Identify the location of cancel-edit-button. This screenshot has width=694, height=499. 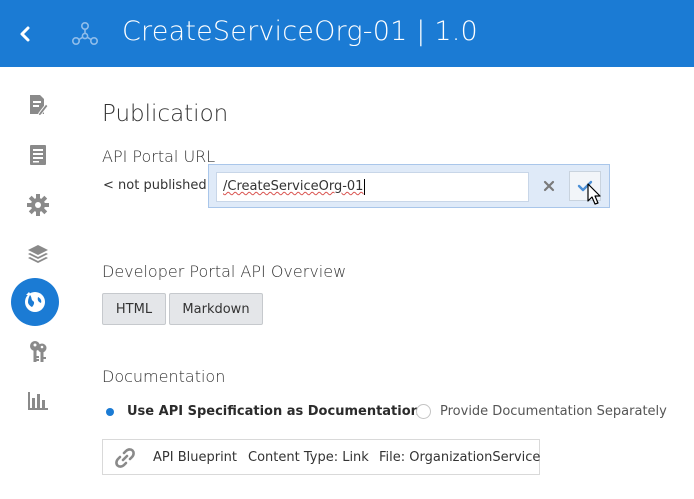
(549, 186).